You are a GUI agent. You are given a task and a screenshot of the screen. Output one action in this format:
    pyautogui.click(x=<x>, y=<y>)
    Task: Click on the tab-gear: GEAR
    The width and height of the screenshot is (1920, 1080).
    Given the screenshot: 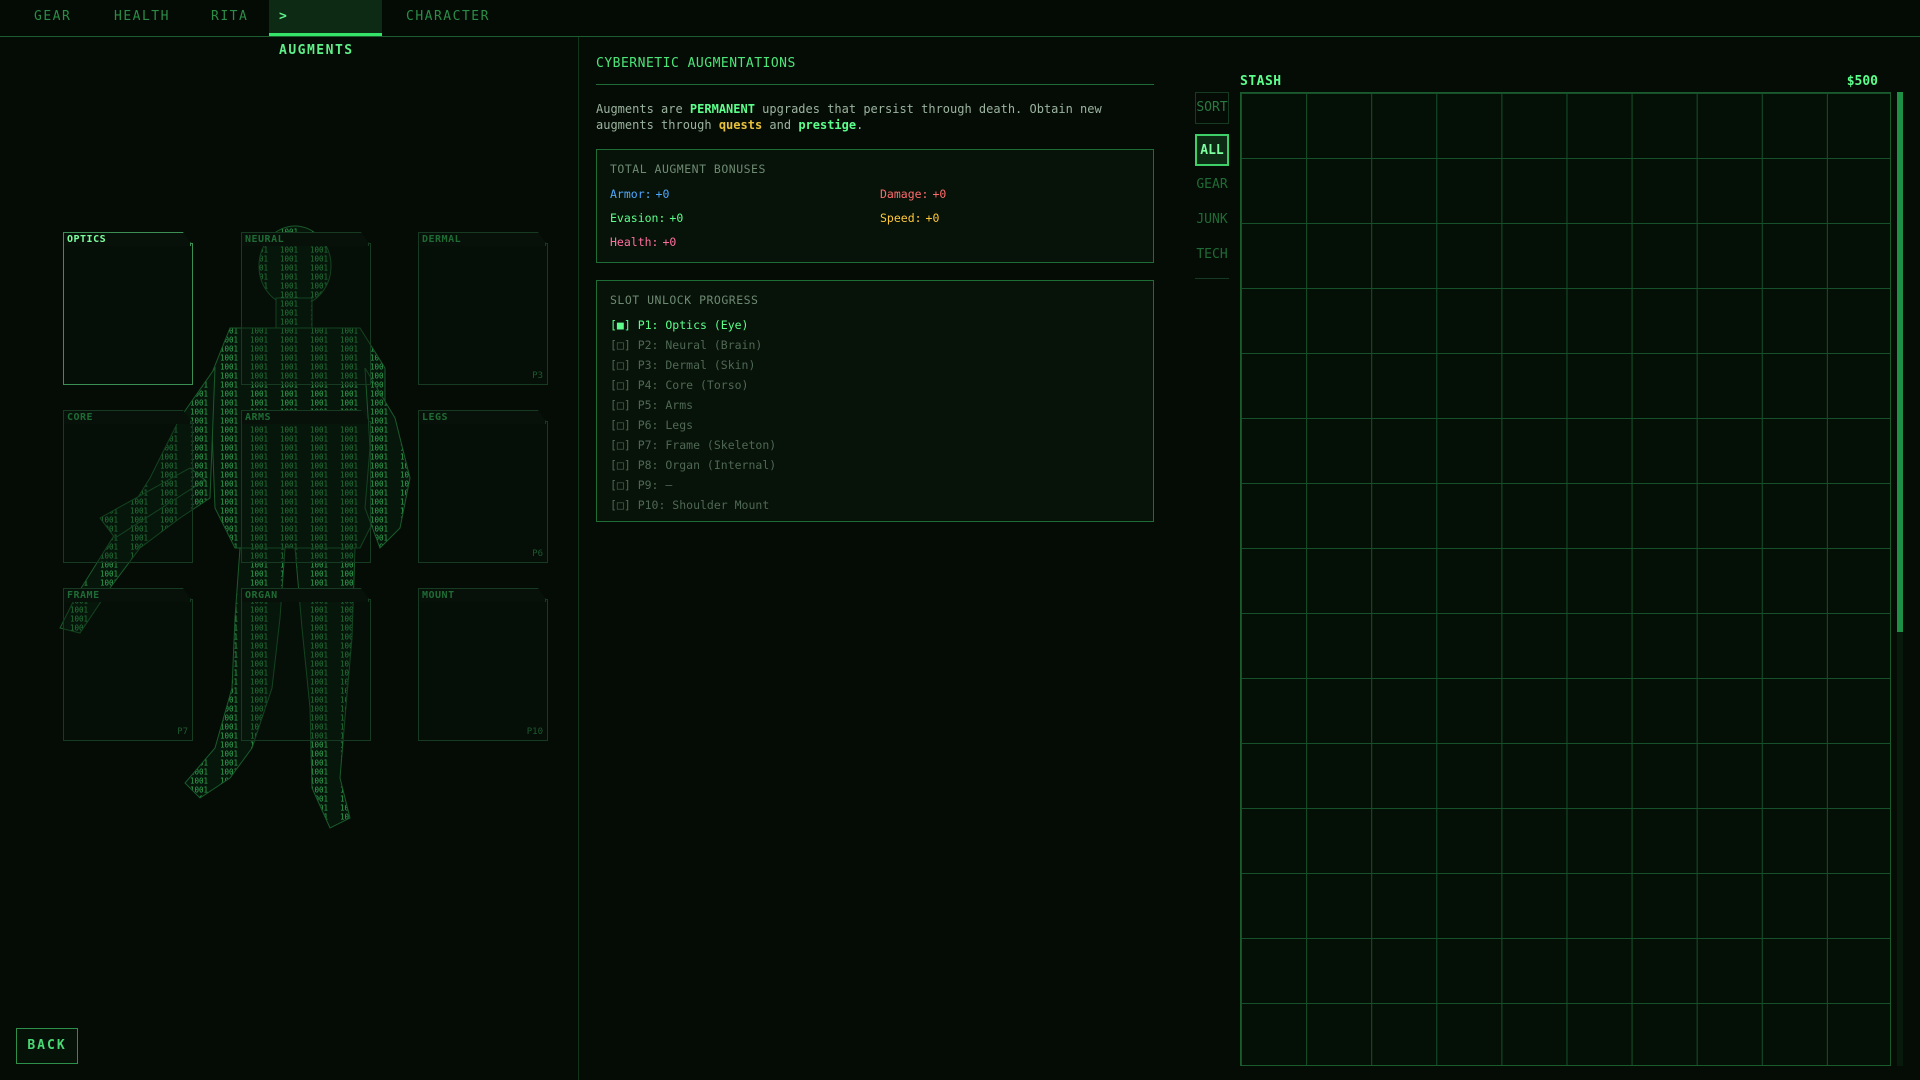 What is the action you would take?
    pyautogui.click(x=52, y=18)
    